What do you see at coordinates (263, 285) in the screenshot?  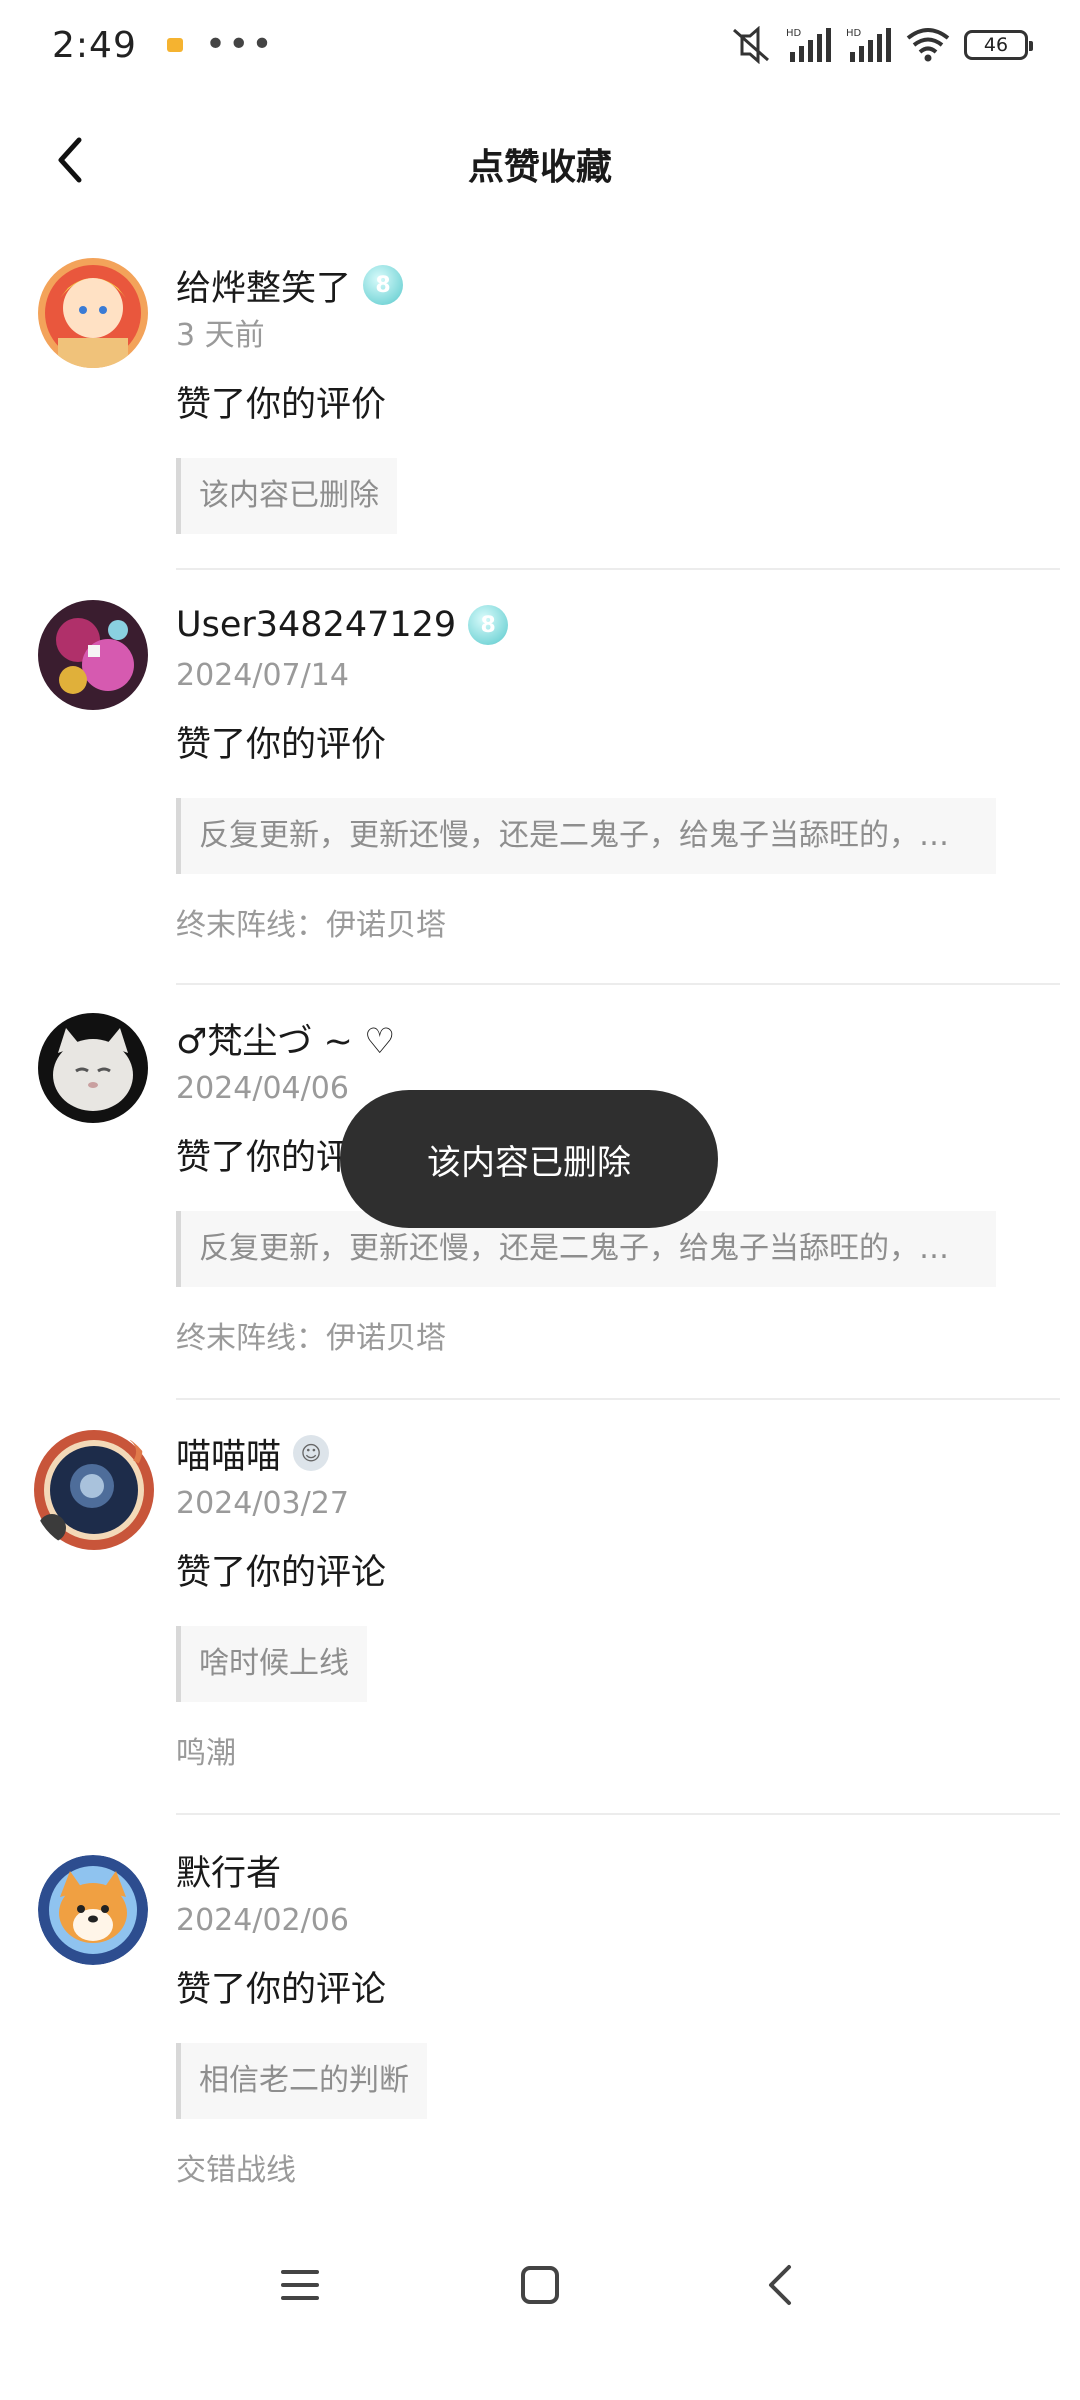 I see `user-name: 给烨整笑了` at bounding box center [263, 285].